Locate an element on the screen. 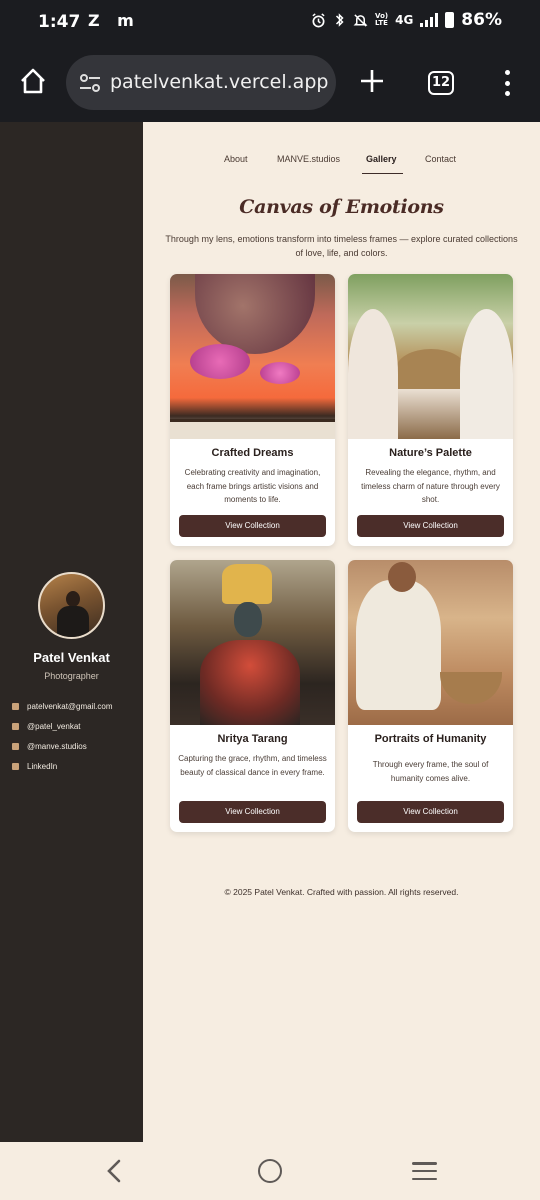  nav-about: About is located at coordinates (236, 159).